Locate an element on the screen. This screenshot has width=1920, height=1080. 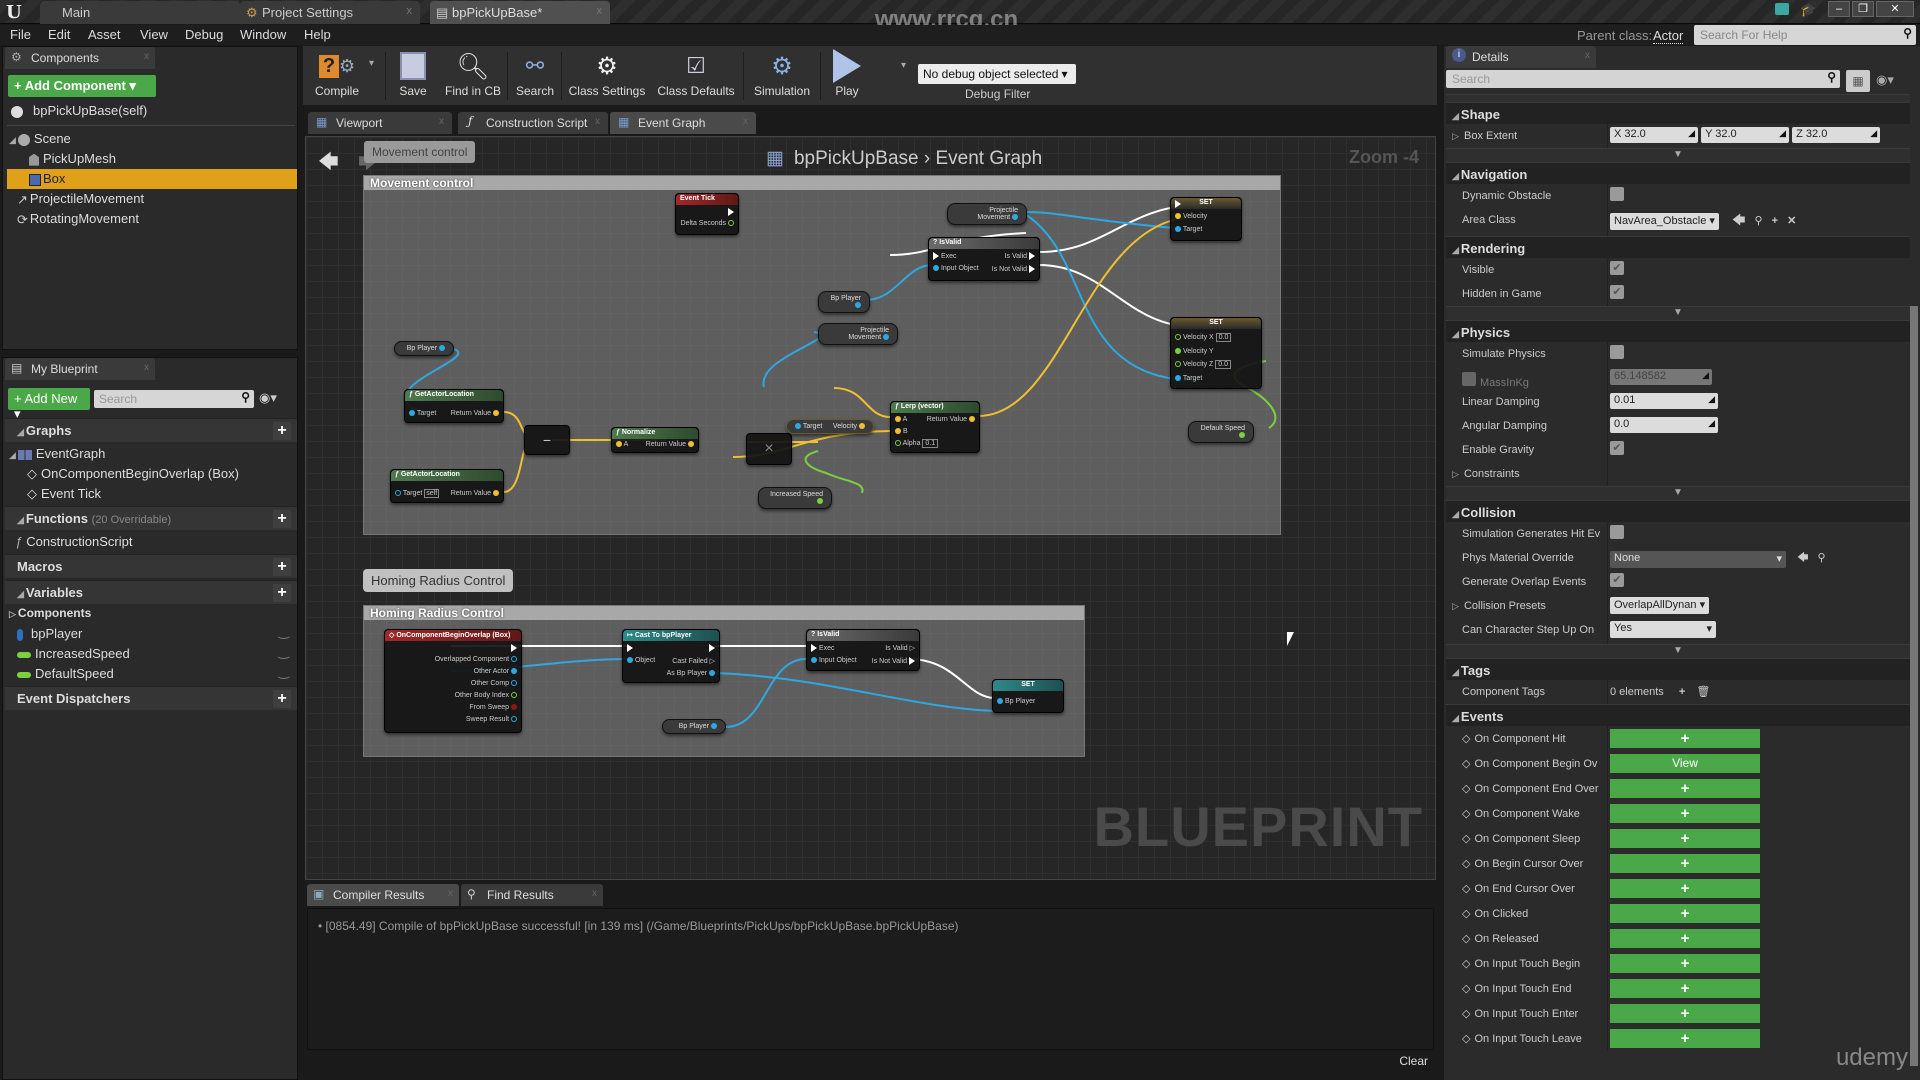
play-options-dropdown: ▾ is located at coordinates (903, 65).